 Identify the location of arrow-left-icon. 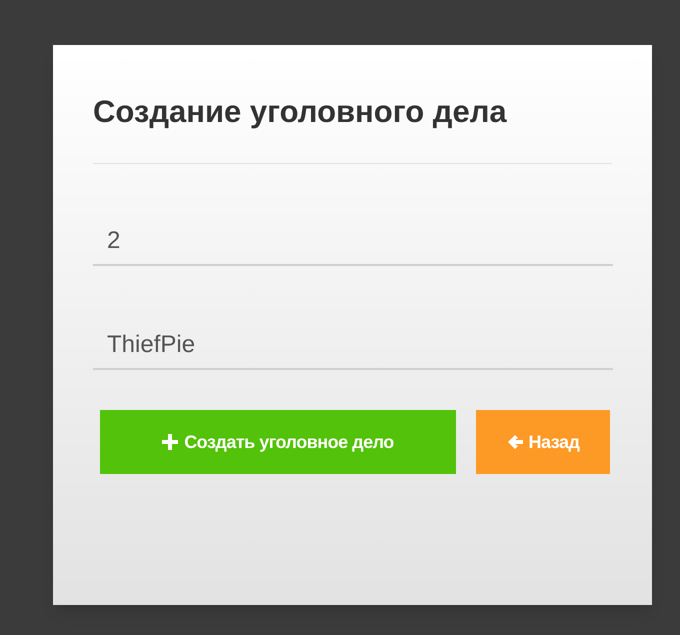
(514, 442).